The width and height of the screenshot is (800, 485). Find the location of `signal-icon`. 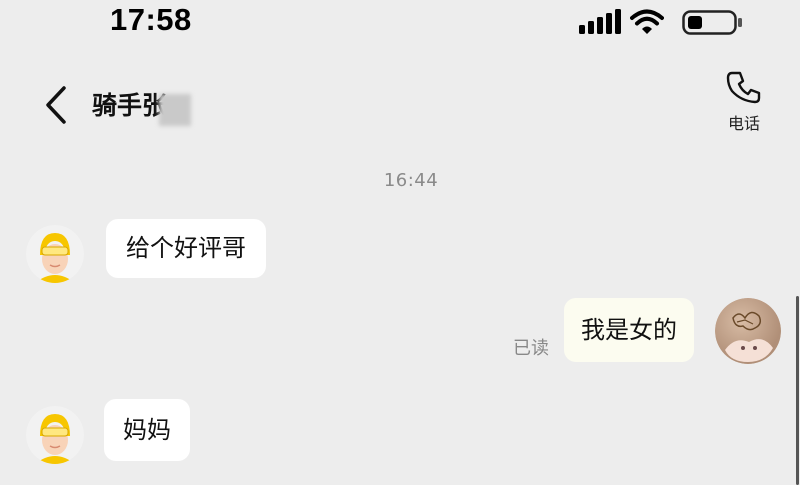

signal-icon is located at coordinates (600, 21).